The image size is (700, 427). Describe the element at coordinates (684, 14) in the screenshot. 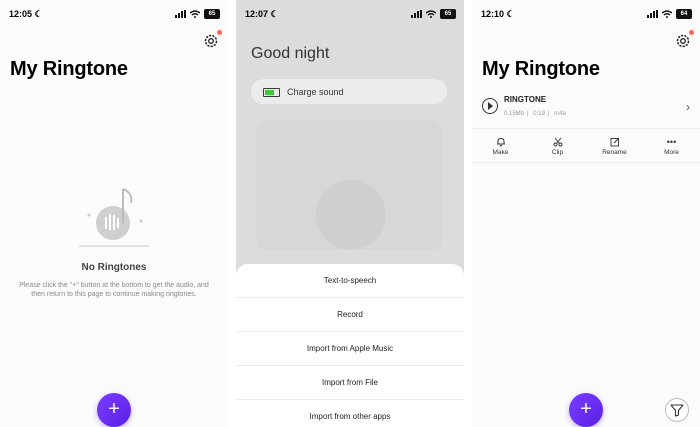

I see `battery-icon: 64` at that location.